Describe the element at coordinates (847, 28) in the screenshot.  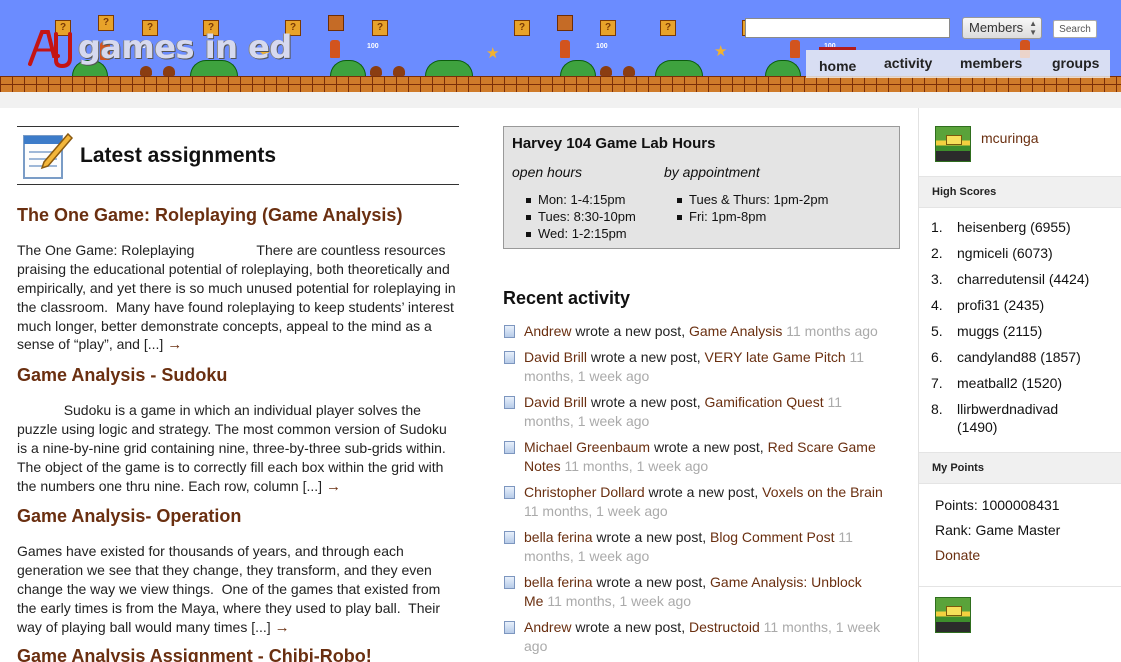
I see `search-input` at that location.